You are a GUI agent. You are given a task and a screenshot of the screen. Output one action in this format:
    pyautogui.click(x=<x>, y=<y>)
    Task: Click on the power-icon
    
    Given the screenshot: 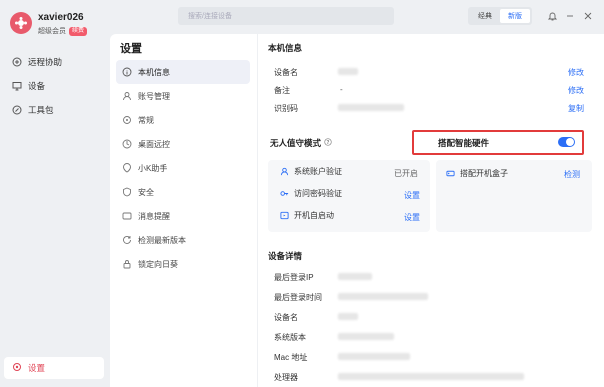 What is the action you would take?
    pyautogui.click(x=284, y=215)
    